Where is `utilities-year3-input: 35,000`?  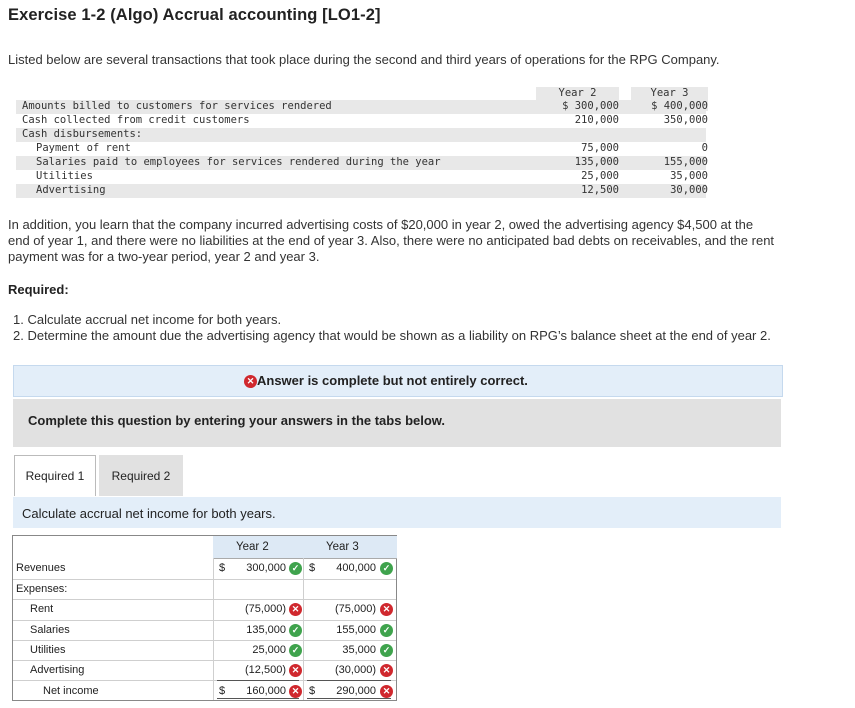 utilities-year3-input: 35,000 is located at coordinates (326, 650).